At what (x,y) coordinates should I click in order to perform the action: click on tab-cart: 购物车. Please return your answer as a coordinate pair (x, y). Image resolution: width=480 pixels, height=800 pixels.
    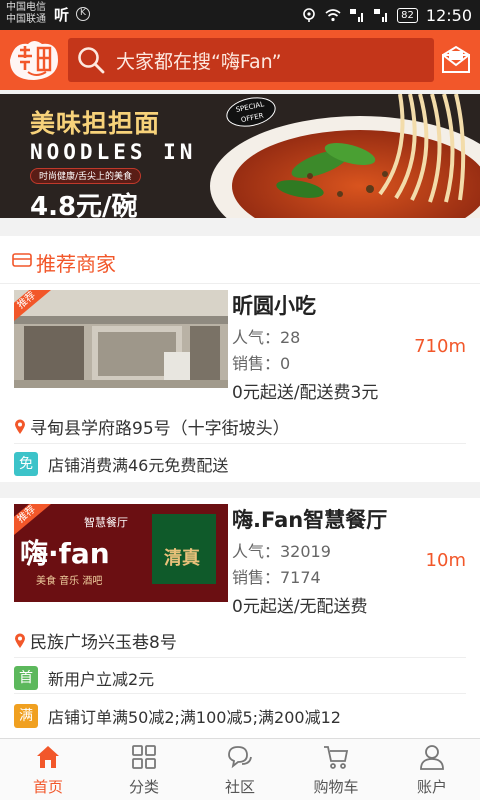
    Looking at the image, I should click on (336, 769).